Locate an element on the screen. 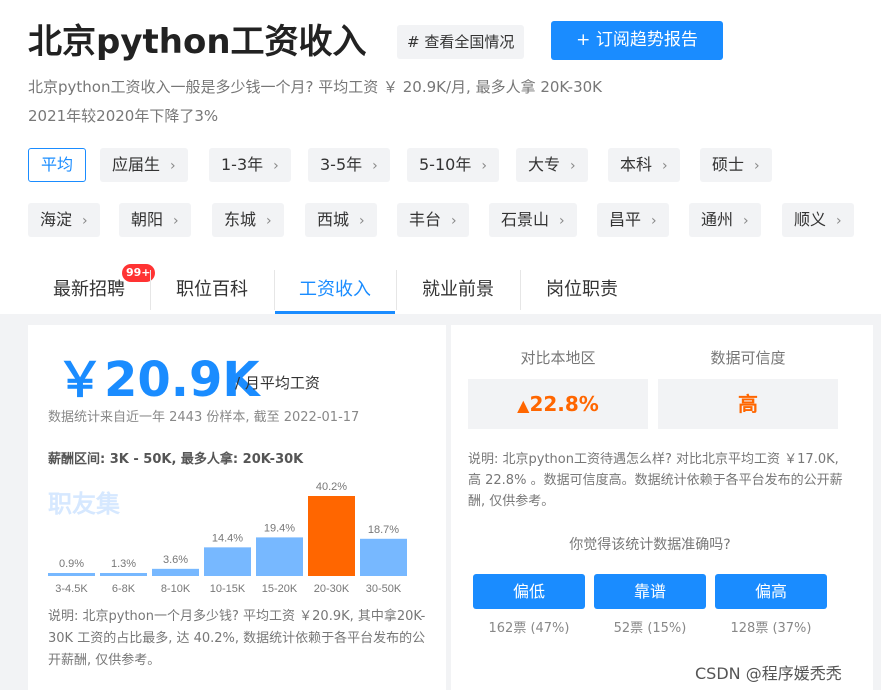 Image resolution: width=881 pixels, height=690 pixels. vote-accurate-count: 52票 (15%) is located at coordinates (650, 628).